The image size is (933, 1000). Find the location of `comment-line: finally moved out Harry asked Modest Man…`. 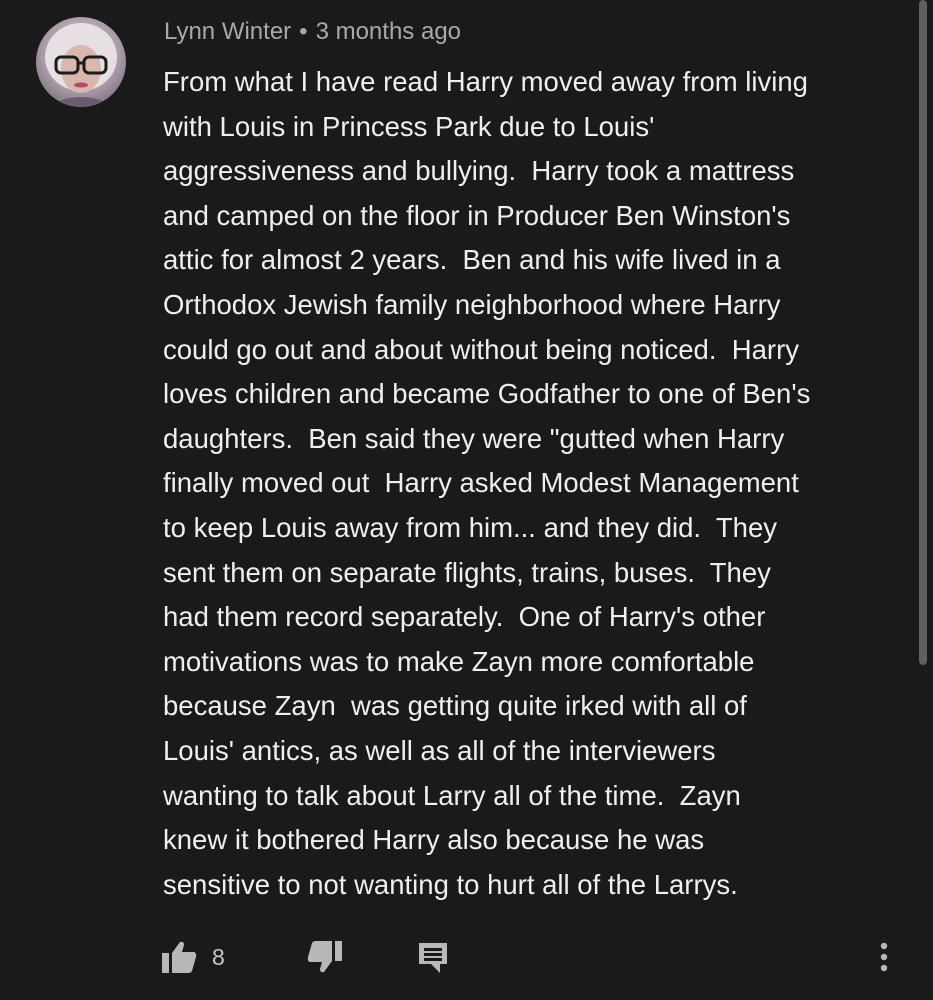

comment-line: finally moved out Harry asked Modest Man… is located at coordinates (481, 483).